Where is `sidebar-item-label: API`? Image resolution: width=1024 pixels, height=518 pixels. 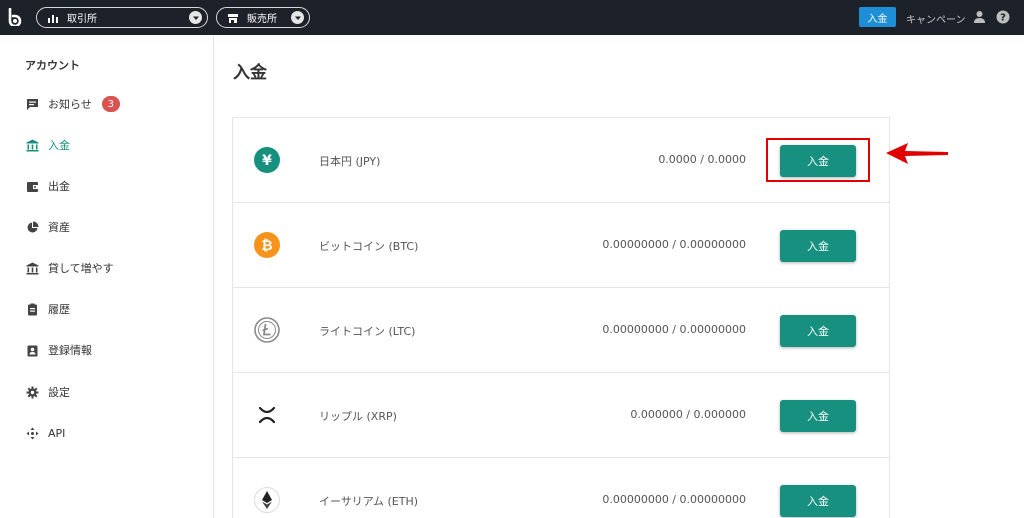 sidebar-item-label: API is located at coordinates (57, 433).